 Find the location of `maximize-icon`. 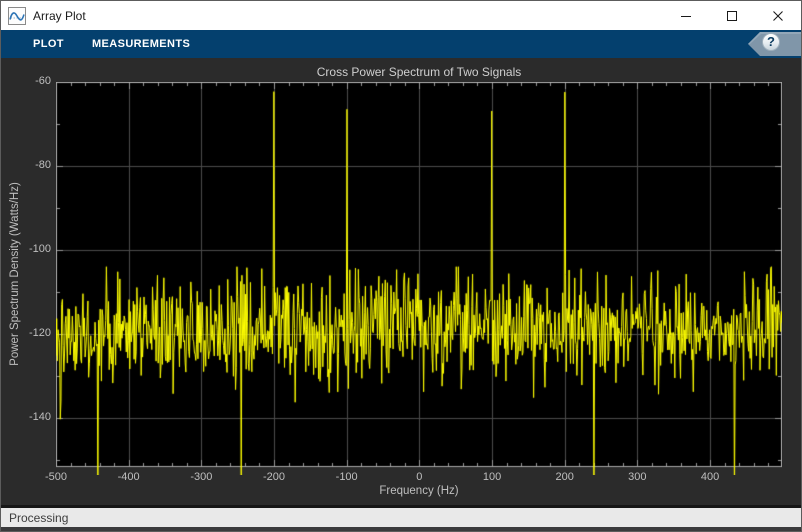

maximize-icon is located at coordinates (732, 15).